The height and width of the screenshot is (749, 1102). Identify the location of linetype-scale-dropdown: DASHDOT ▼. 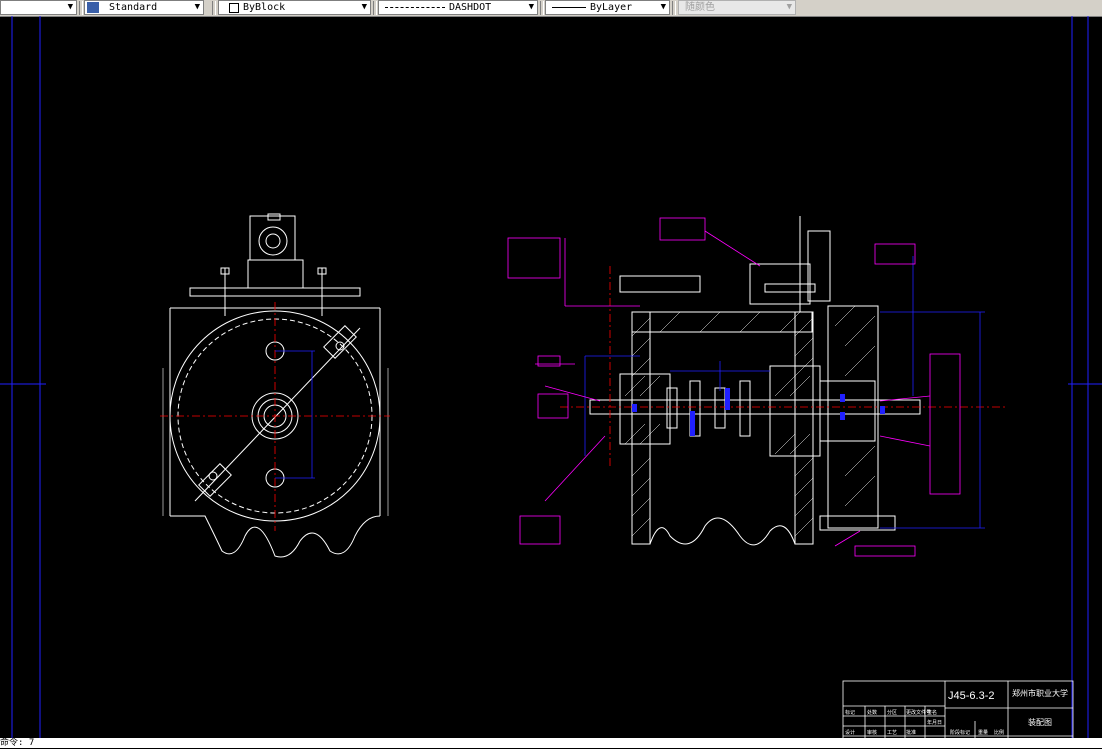
(458, 7).